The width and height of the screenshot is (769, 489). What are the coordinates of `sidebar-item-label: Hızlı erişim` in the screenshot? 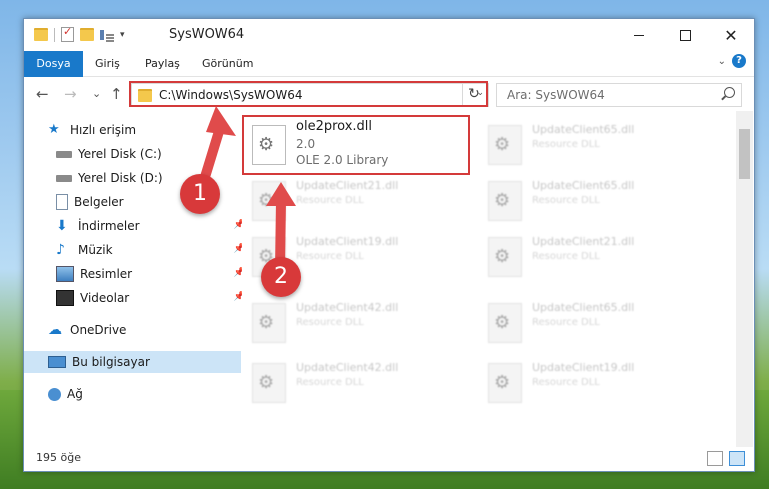 It's located at (103, 130).